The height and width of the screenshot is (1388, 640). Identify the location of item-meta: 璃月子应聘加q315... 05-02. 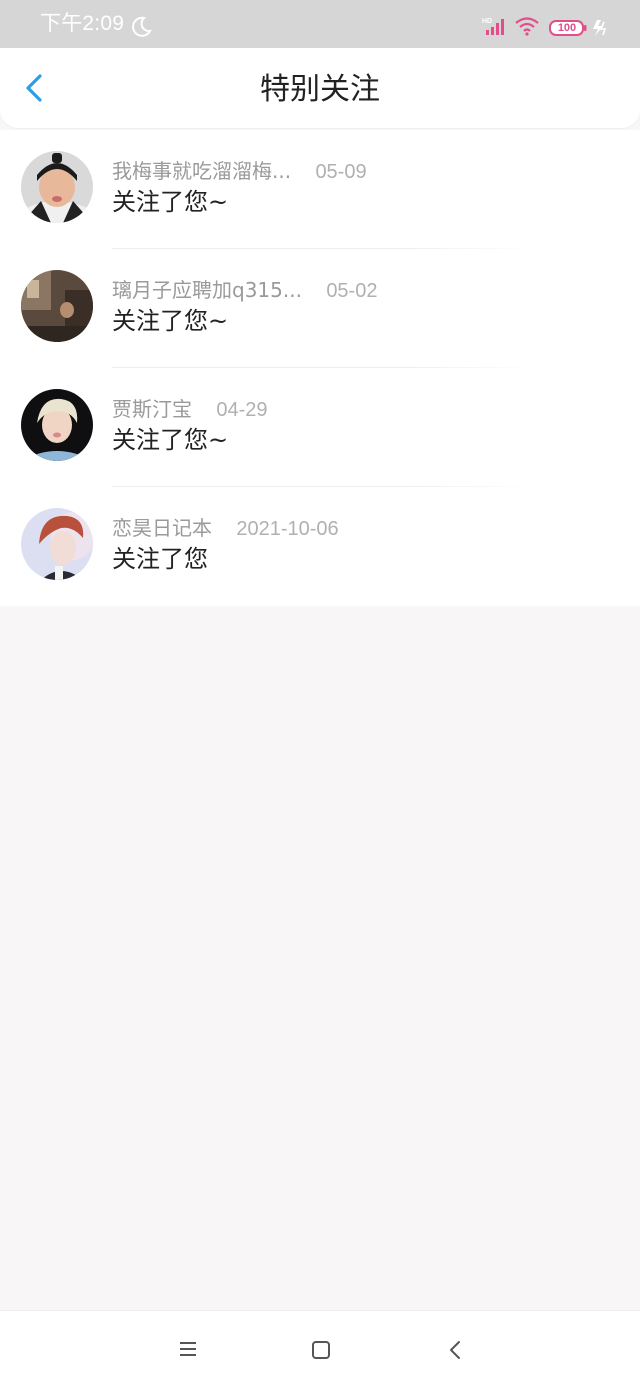
(244, 290).